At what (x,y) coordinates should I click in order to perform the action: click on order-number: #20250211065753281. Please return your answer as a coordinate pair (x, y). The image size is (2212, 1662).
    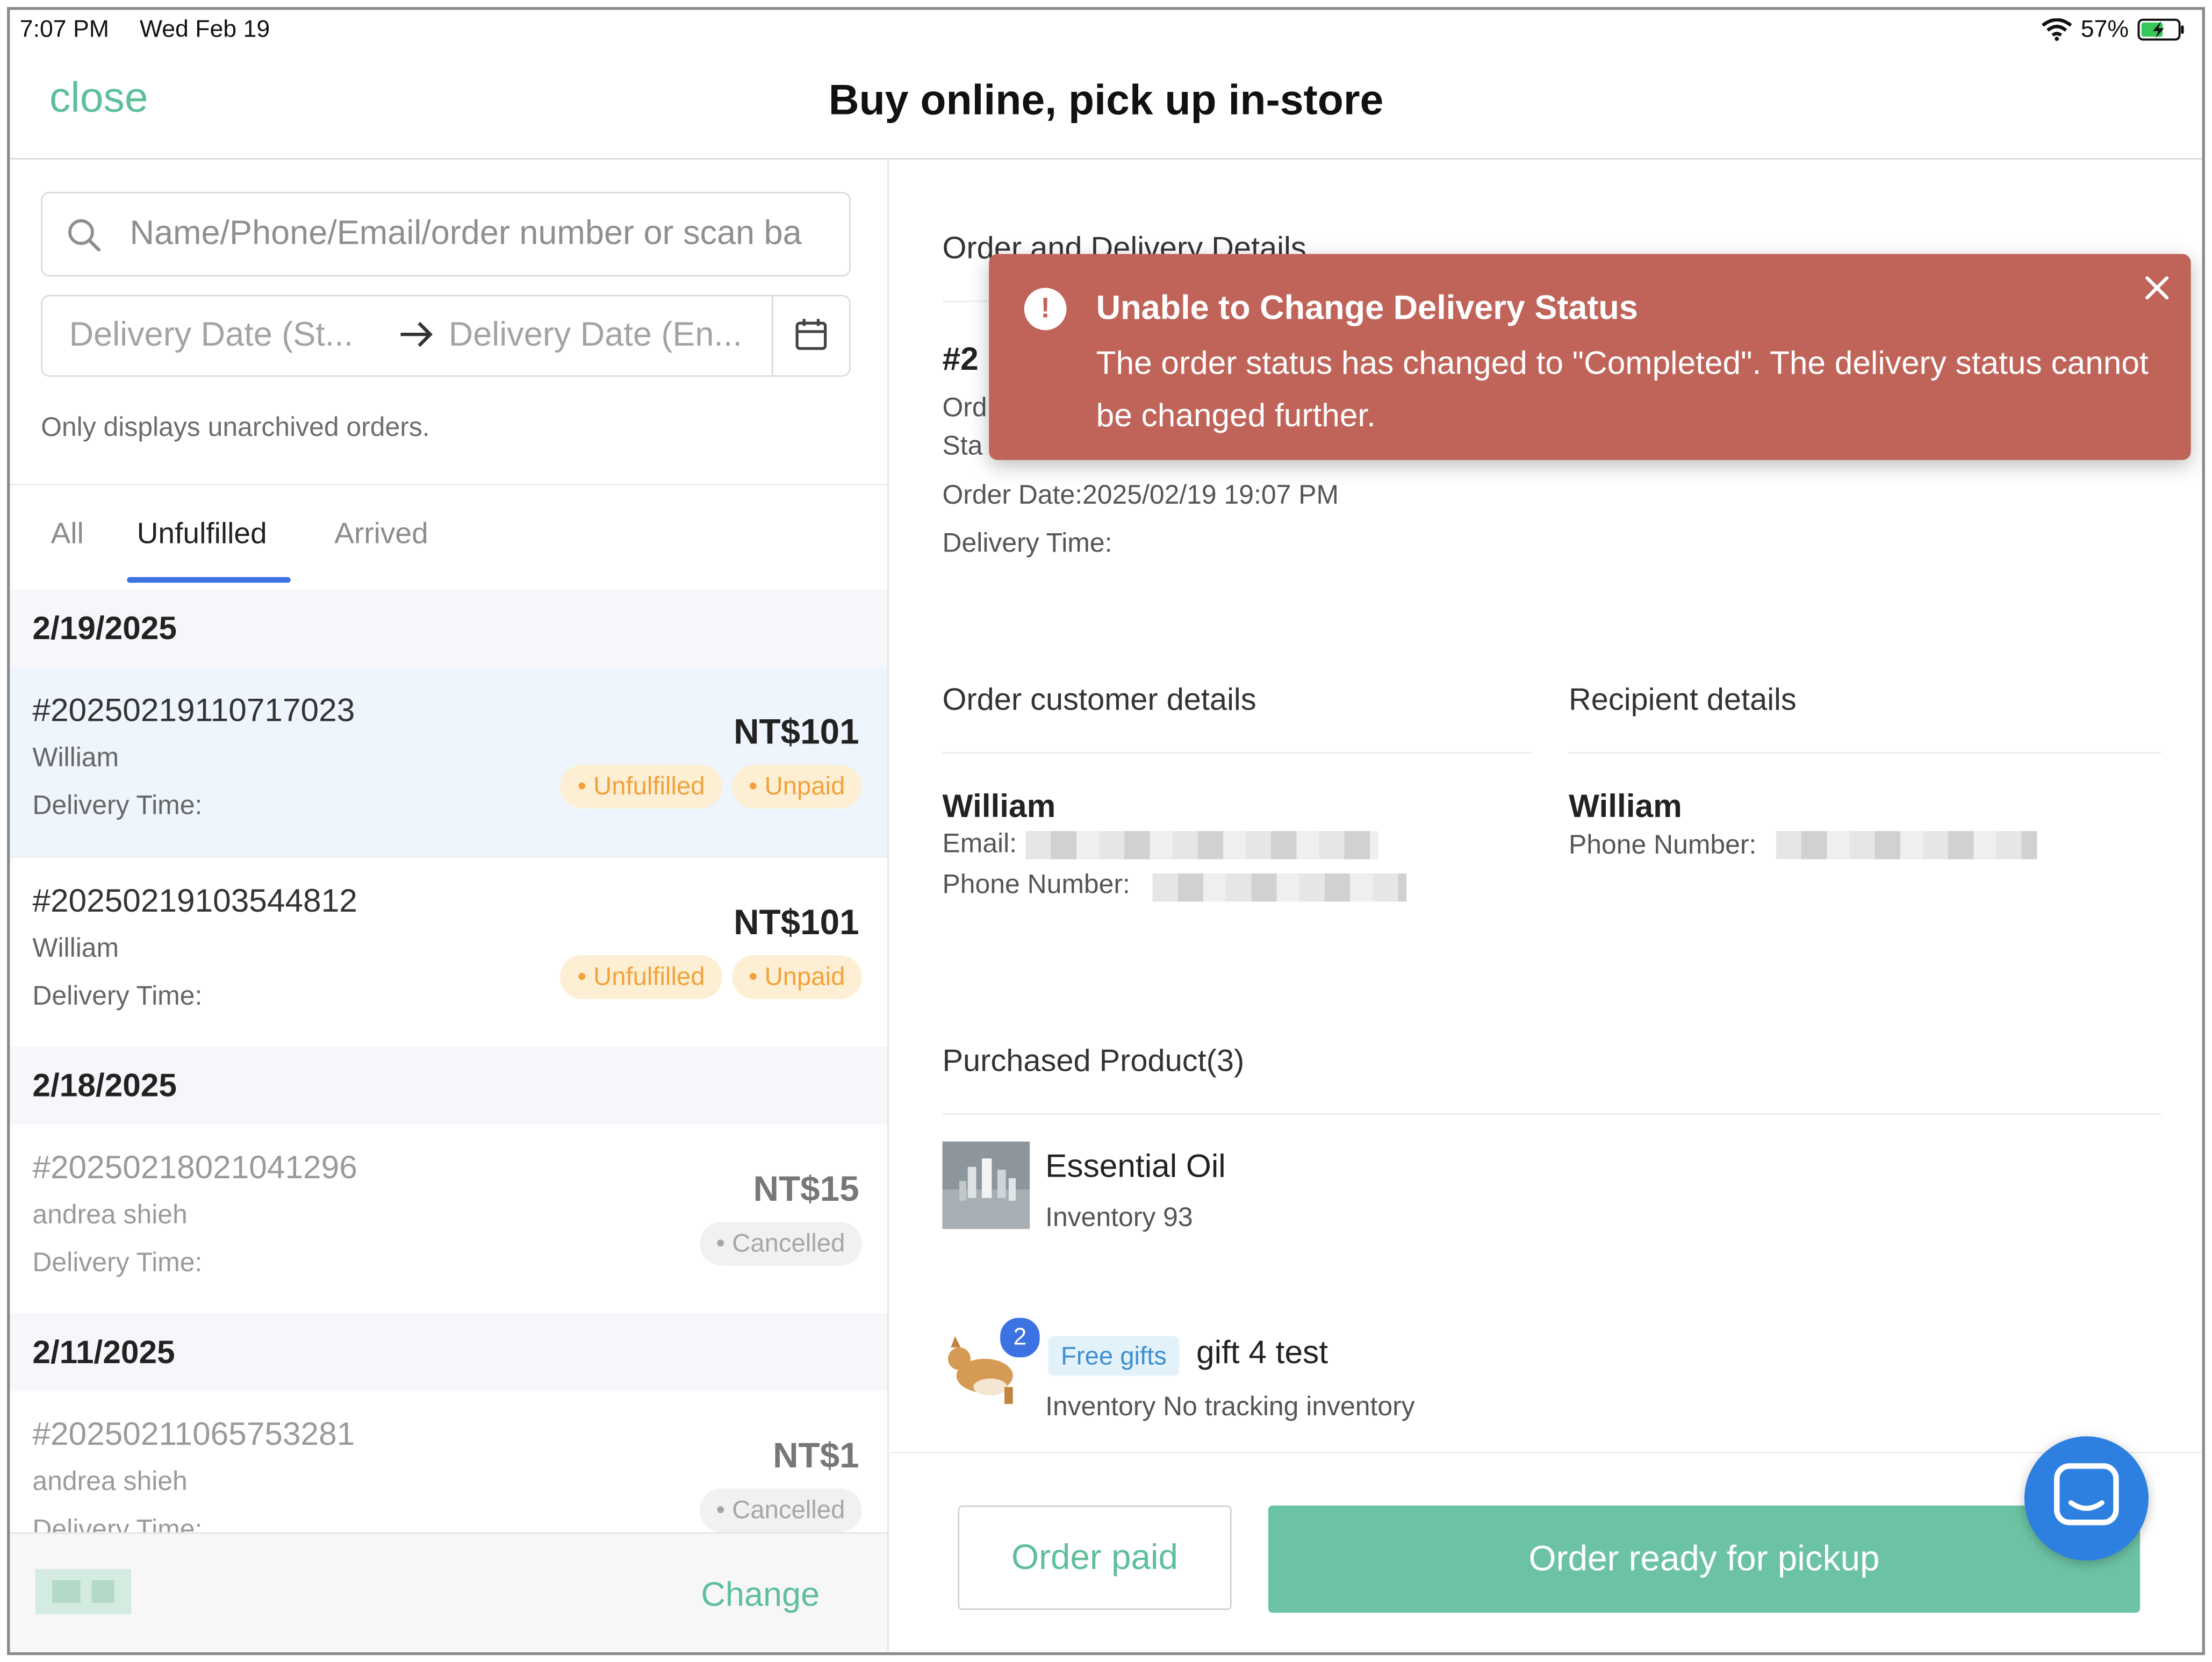
    Looking at the image, I should click on (194, 1433).